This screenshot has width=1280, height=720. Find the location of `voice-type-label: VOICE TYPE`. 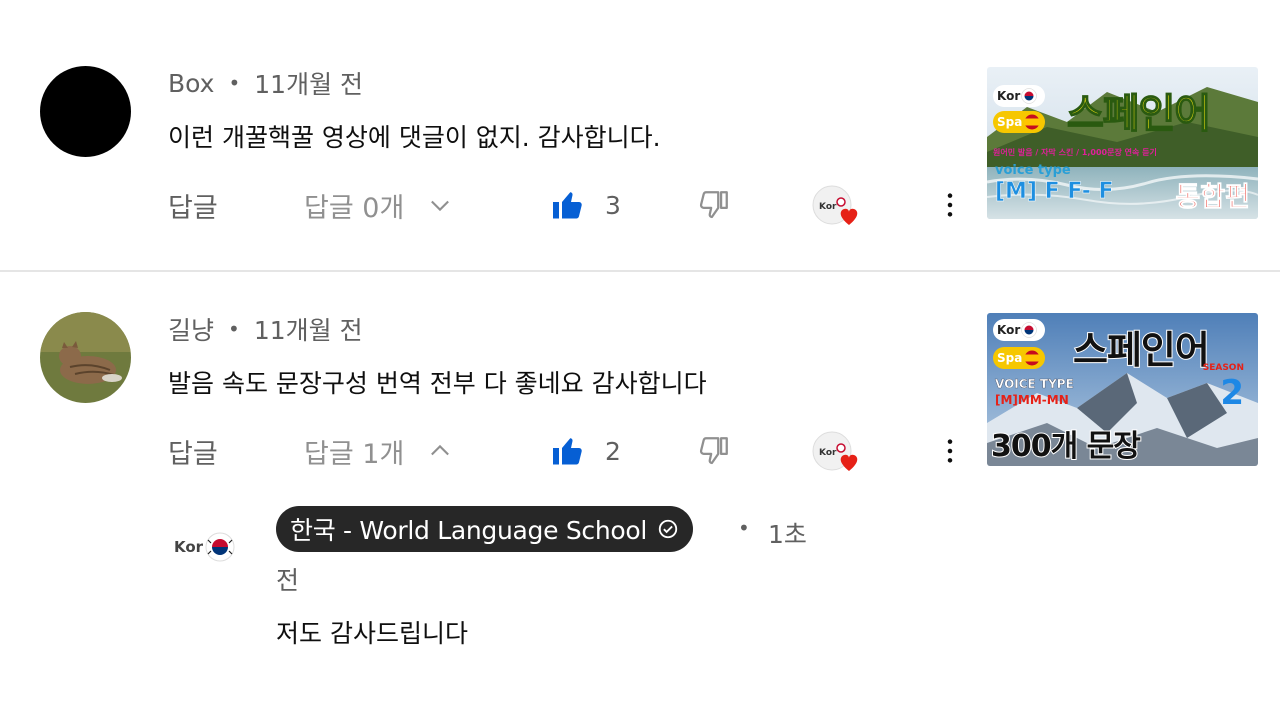

voice-type-label: VOICE TYPE is located at coordinates (1034, 384).